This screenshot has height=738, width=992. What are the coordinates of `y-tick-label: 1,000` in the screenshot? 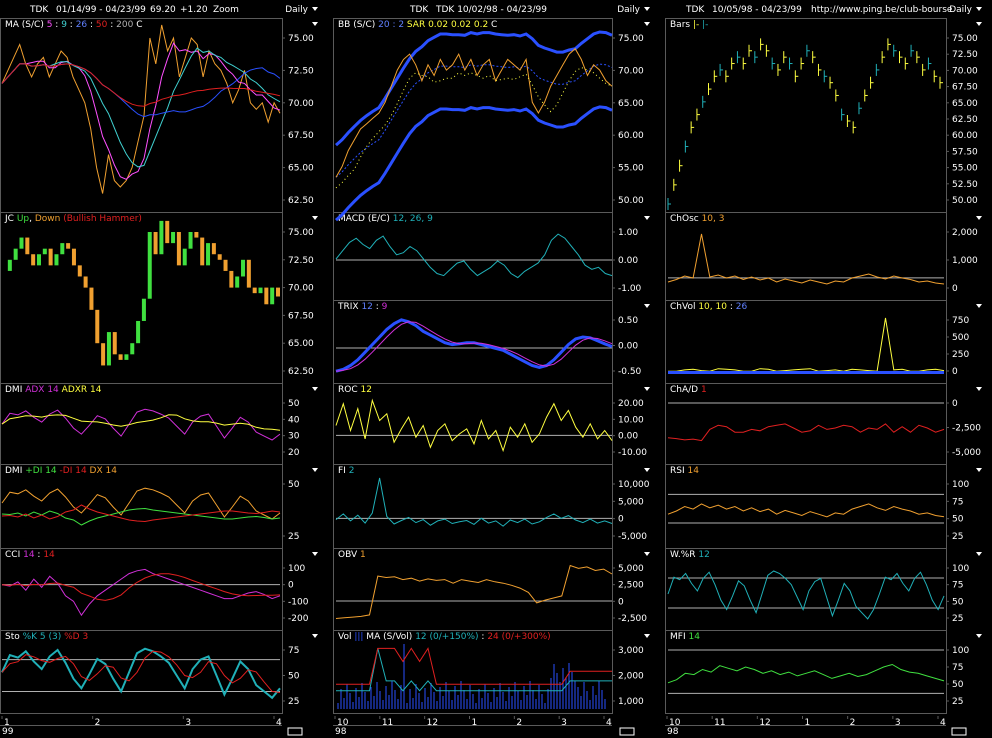 It's located at (631, 702).